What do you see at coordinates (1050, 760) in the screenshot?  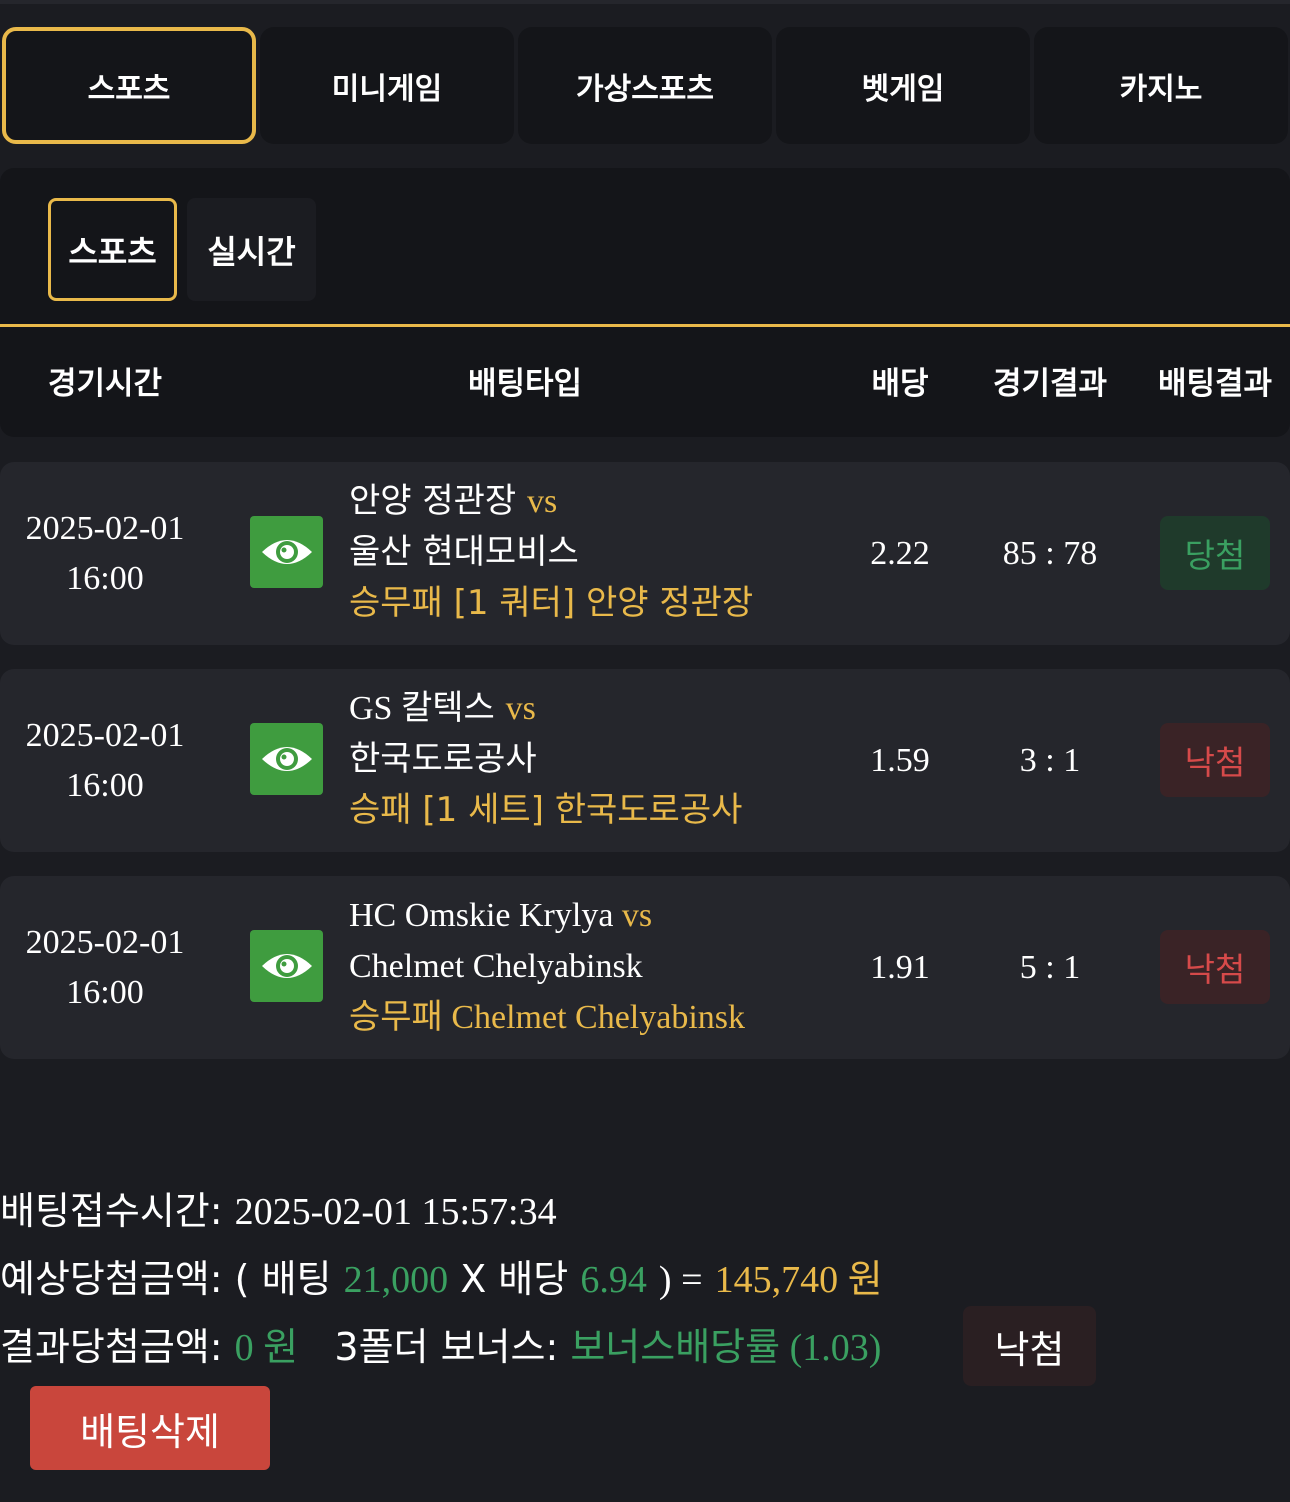 I see `score-value: 3 : 1` at bounding box center [1050, 760].